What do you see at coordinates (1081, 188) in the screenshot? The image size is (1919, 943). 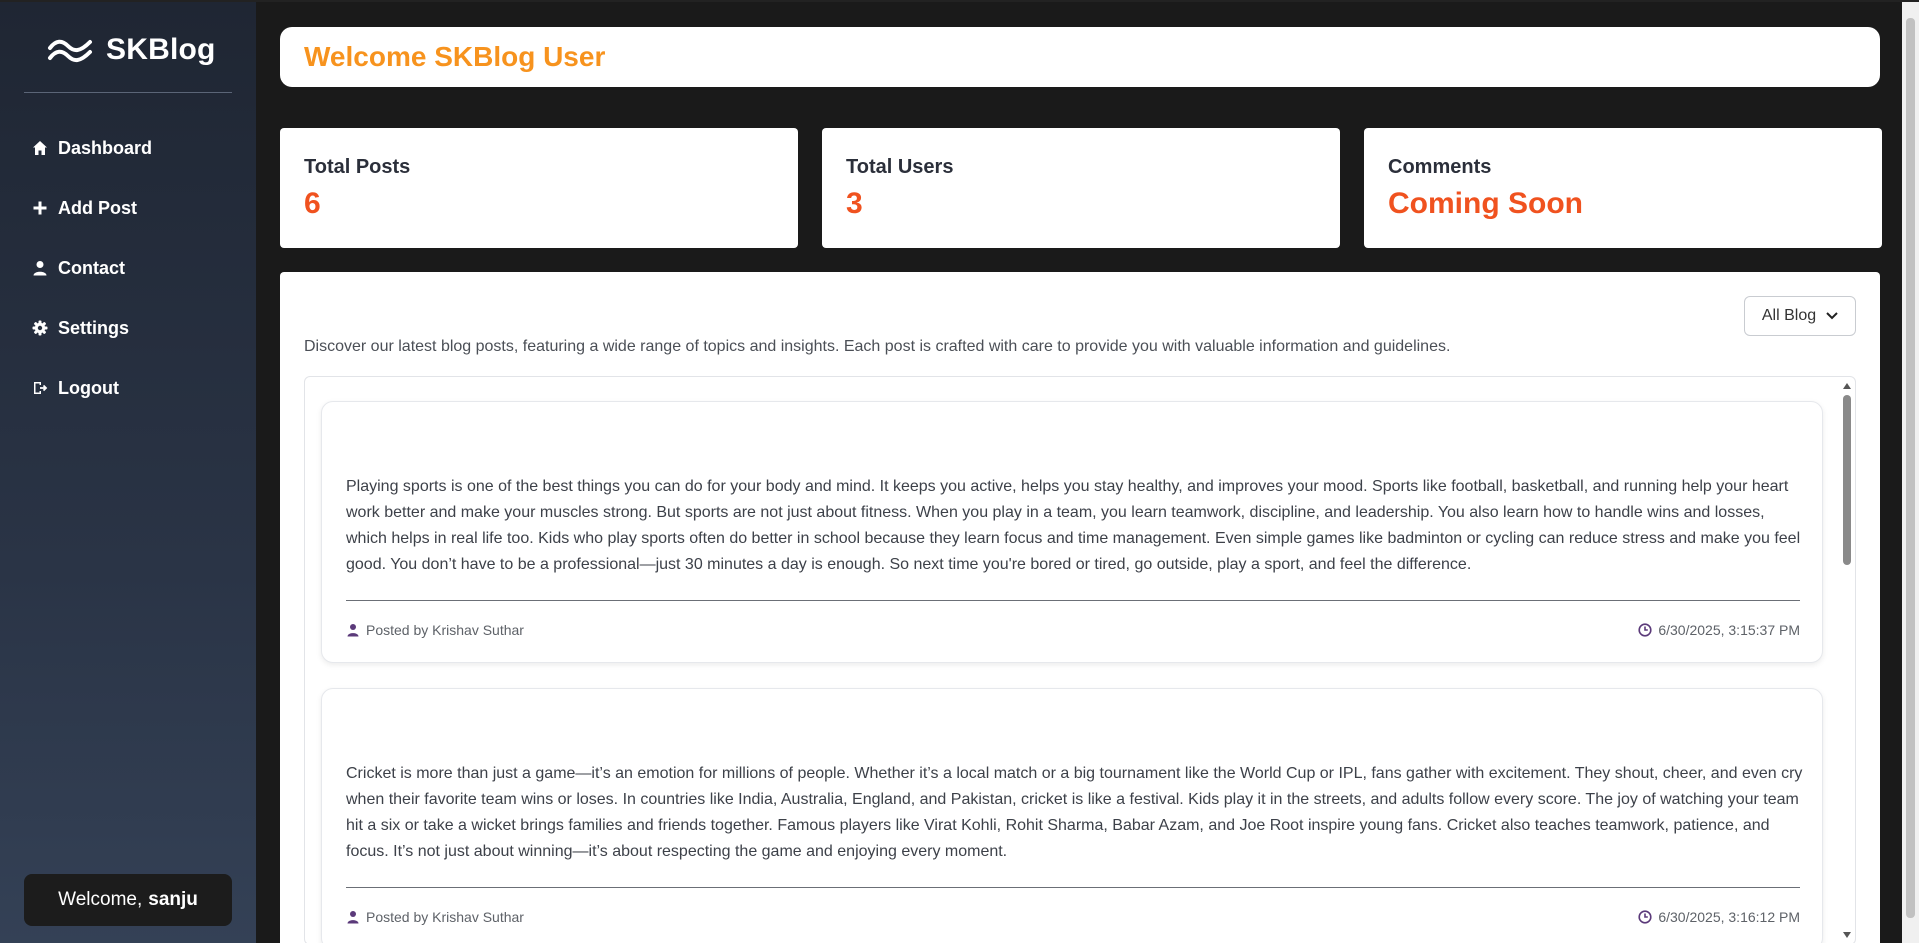 I see `stat-card-total-users: Total Users 3` at bounding box center [1081, 188].